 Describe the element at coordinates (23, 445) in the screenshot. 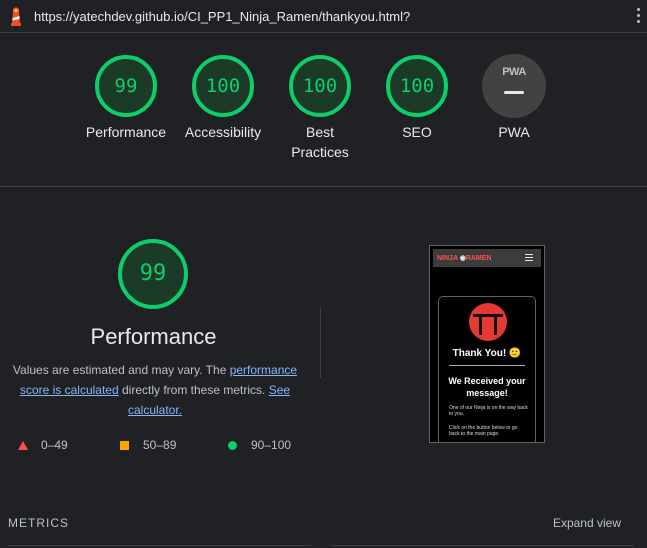

I see `fail-triangle-icon` at that location.